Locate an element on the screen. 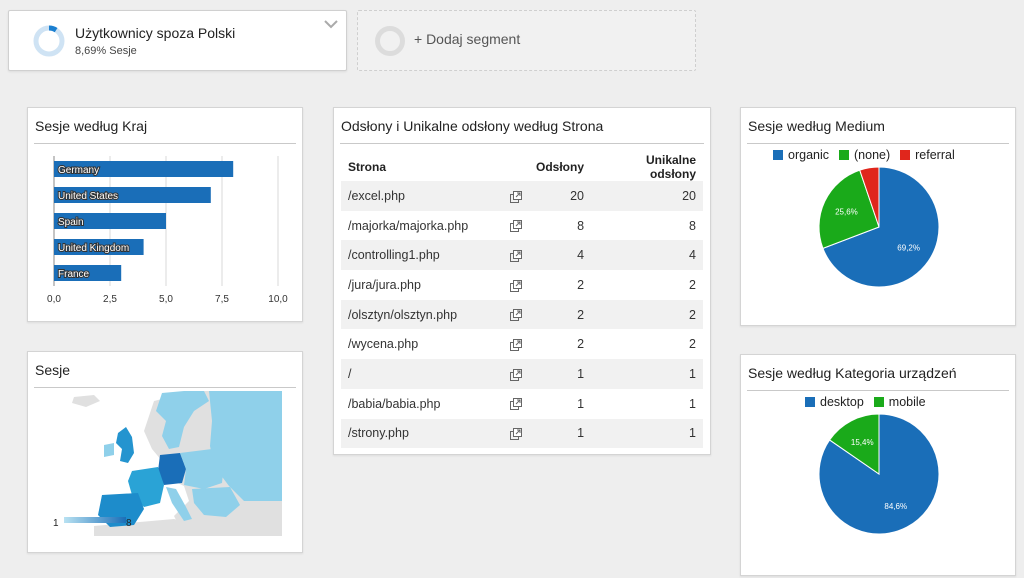 This screenshot has width=1024, height=578. table-row: /wycena.php 2 2 is located at coordinates (522, 344).